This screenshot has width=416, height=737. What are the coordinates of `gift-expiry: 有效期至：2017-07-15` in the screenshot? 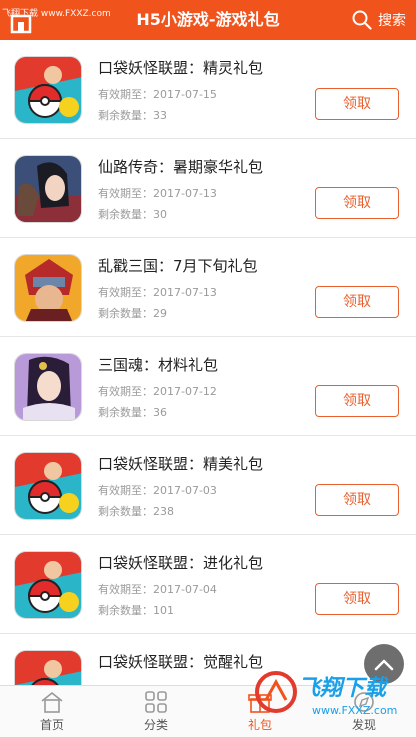 It's located at (157, 94).